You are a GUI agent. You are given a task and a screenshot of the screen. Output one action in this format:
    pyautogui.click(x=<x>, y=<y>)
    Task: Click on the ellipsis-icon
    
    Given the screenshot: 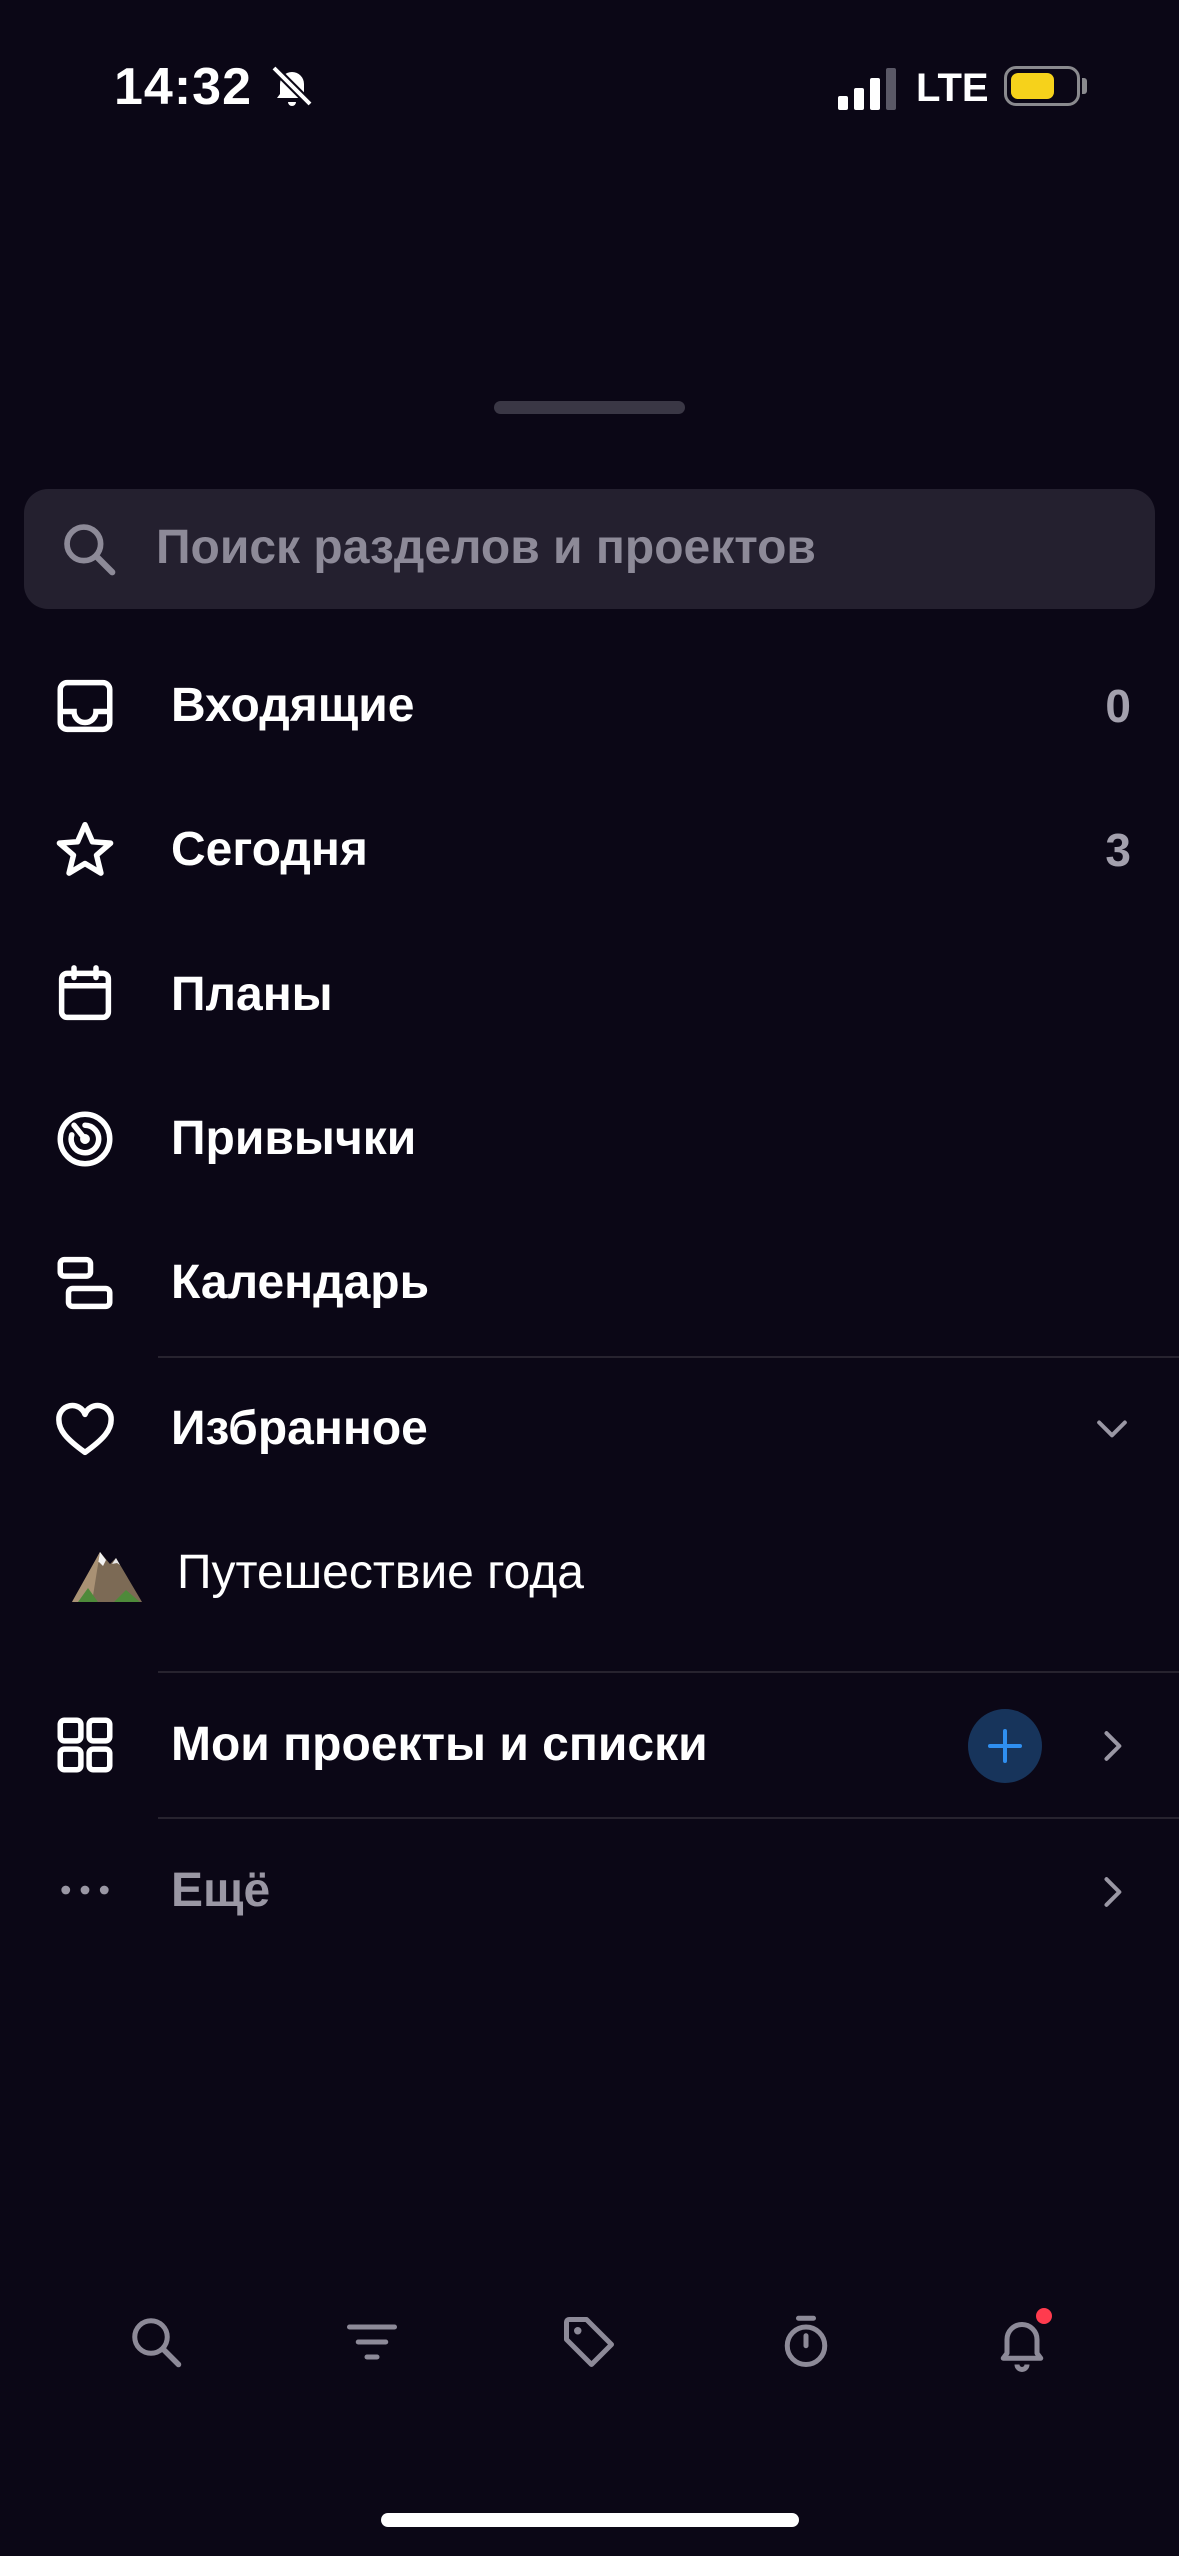 What is the action you would take?
    pyautogui.click(x=85, y=1890)
    